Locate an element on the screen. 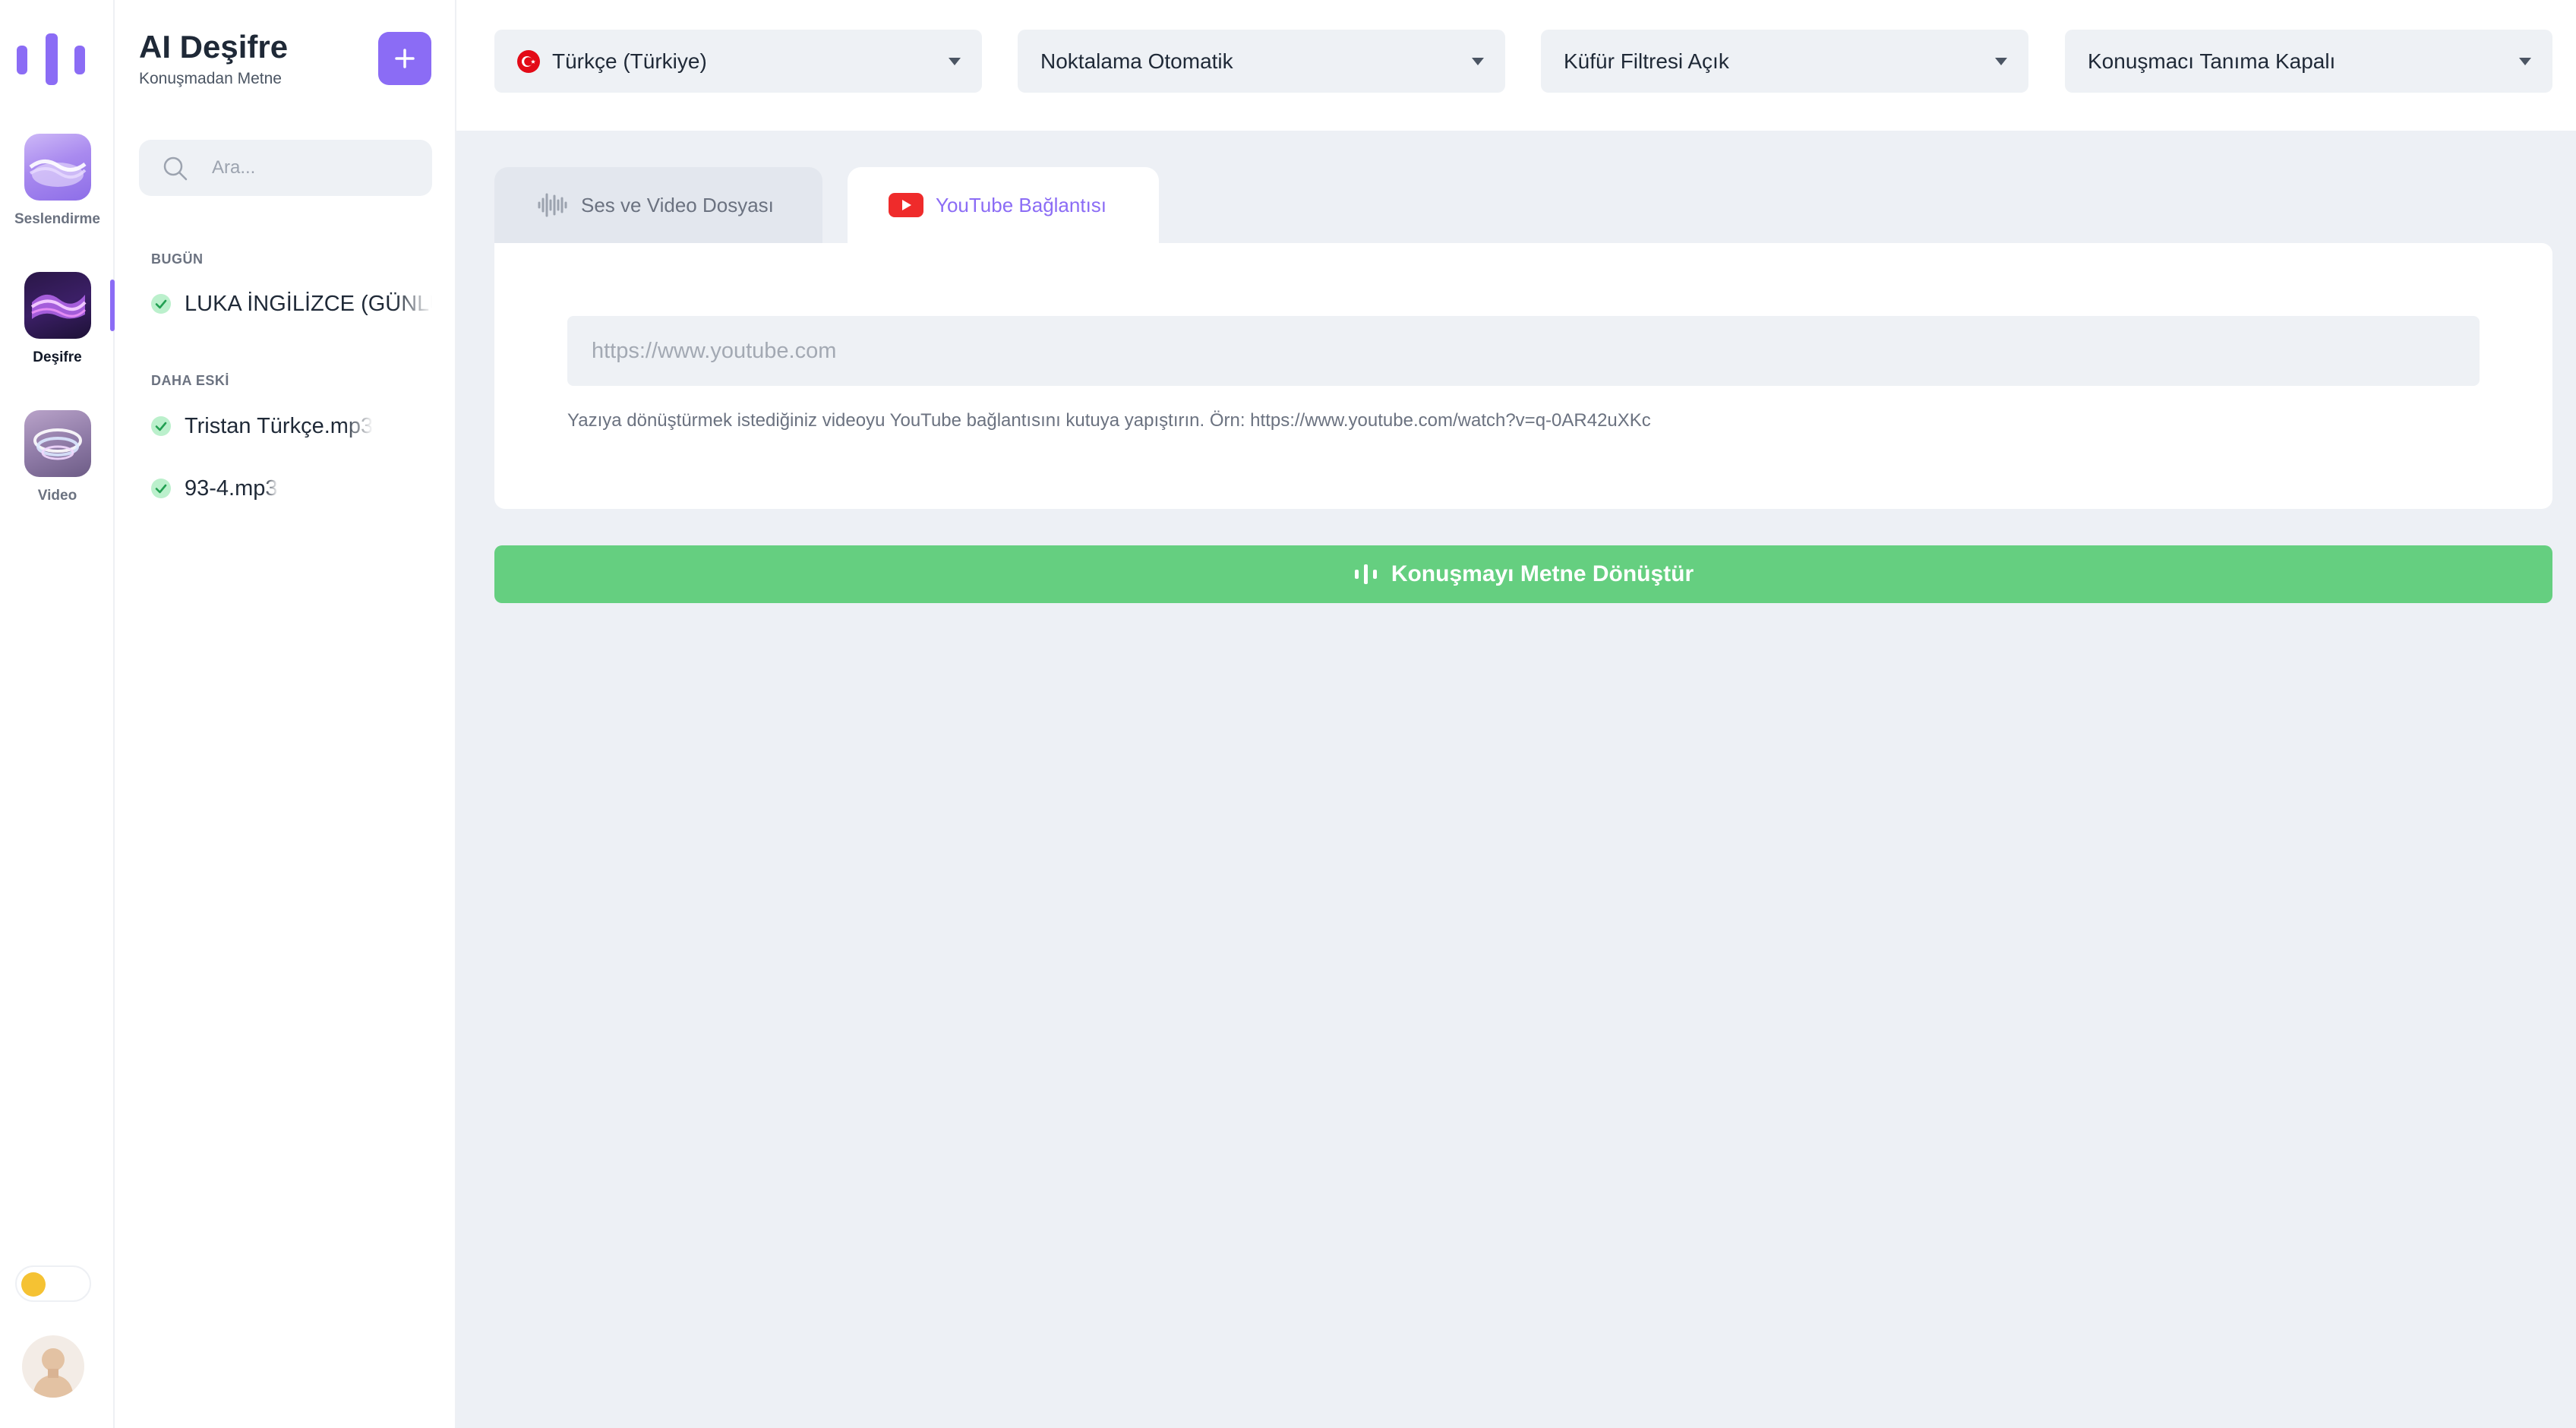 This screenshot has width=2576, height=1428. punctuation-select: Noktalama Otomatik is located at coordinates (1261, 61).